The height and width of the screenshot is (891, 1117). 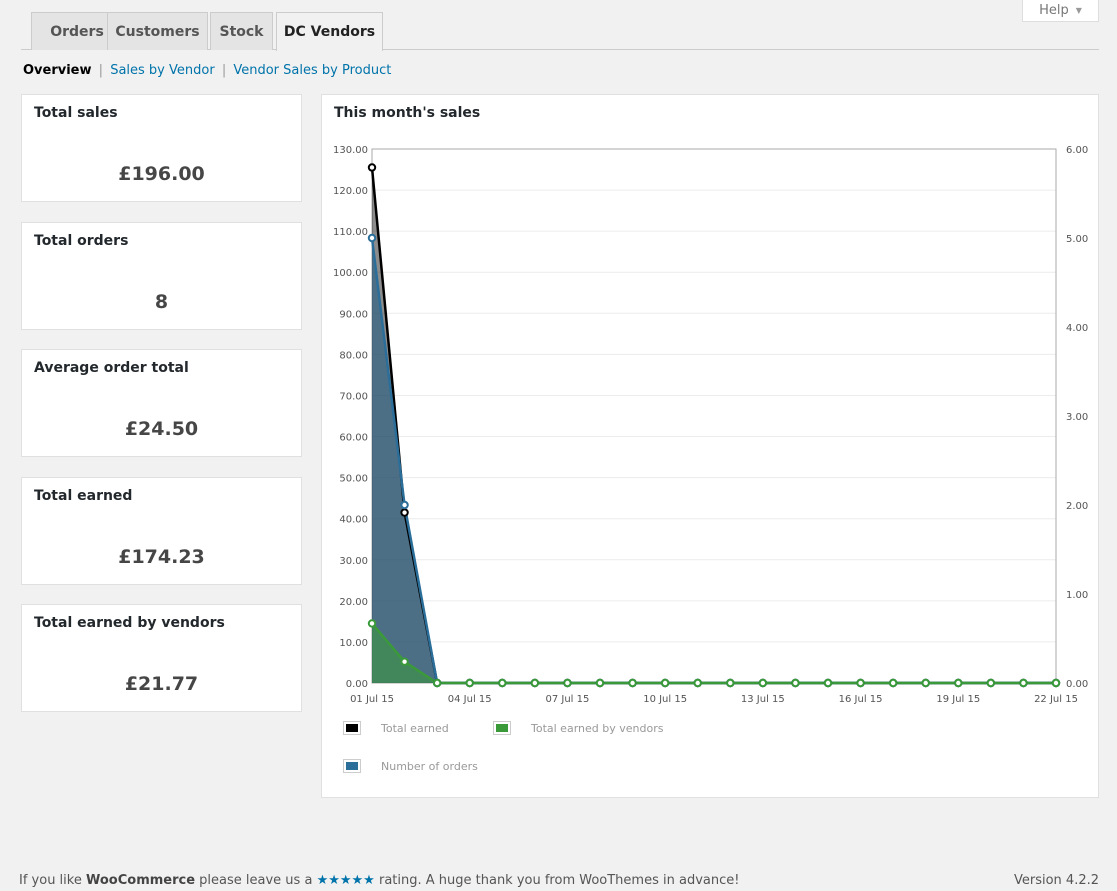 What do you see at coordinates (161, 302) in the screenshot?
I see `card-value: 8` at bounding box center [161, 302].